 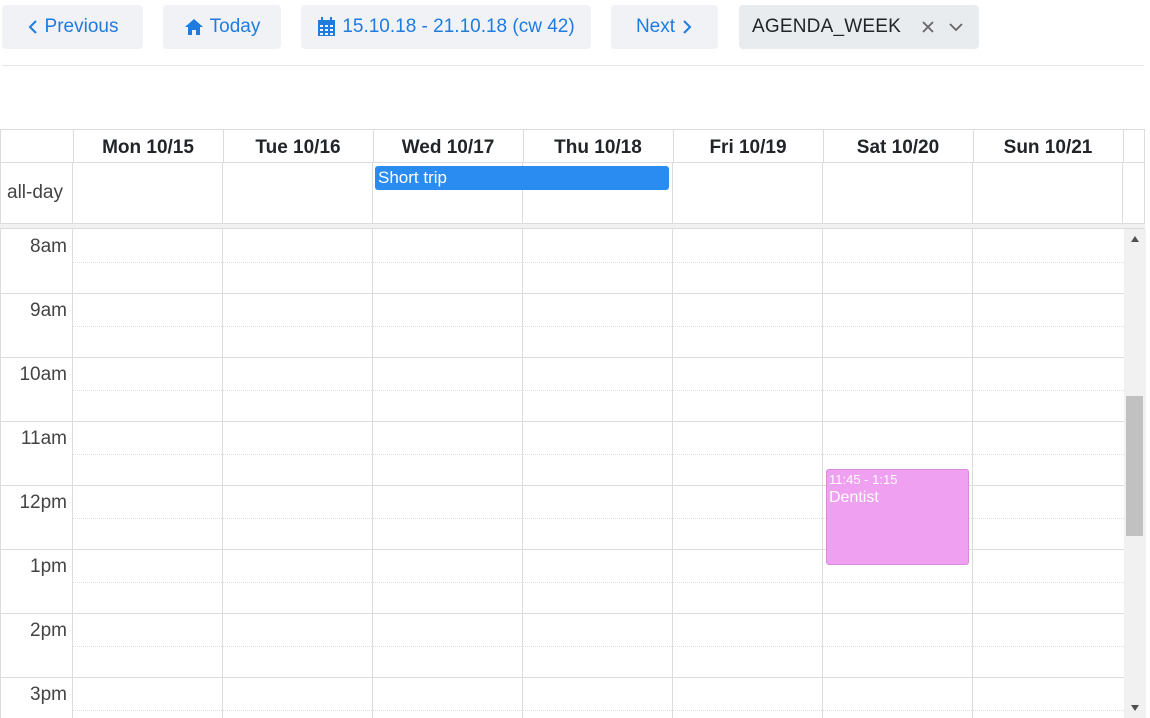 I want to click on day-header-thu: Thu 10/18, so click(x=598, y=147).